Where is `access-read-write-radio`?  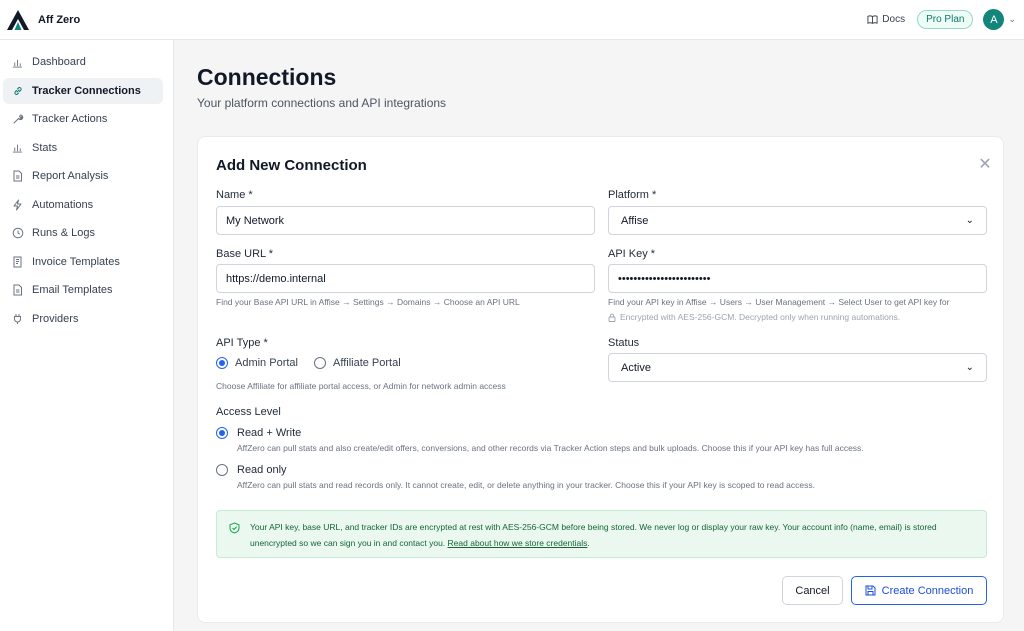 access-read-write-radio is located at coordinates (222, 433).